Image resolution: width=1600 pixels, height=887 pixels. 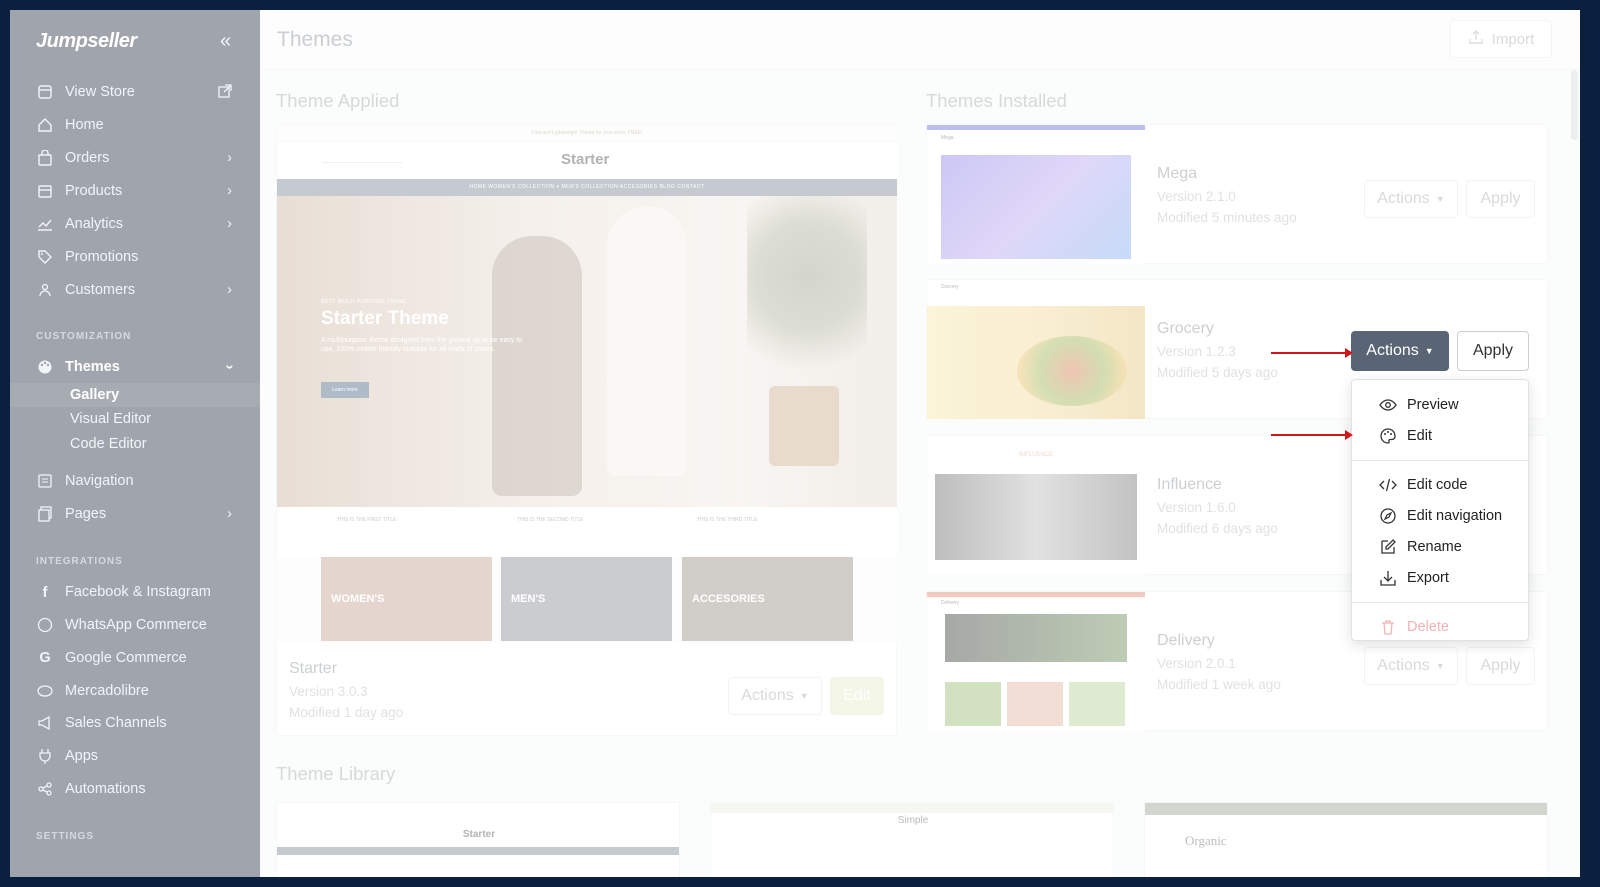 What do you see at coordinates (82, 756) in the screenshot?
I see `sidebar-item-label: Apps` at bounding box center [82, 756].